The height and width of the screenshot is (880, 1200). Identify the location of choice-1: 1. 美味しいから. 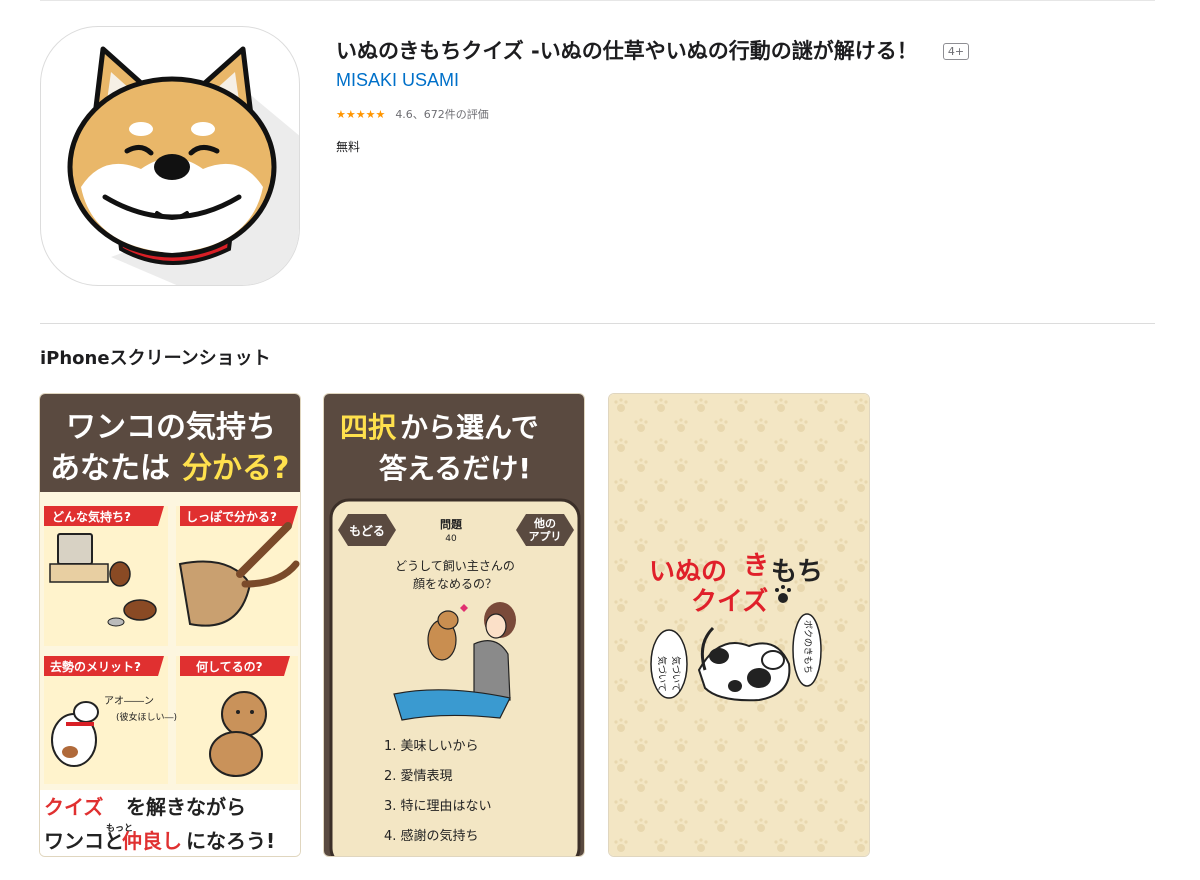
(431, 746).